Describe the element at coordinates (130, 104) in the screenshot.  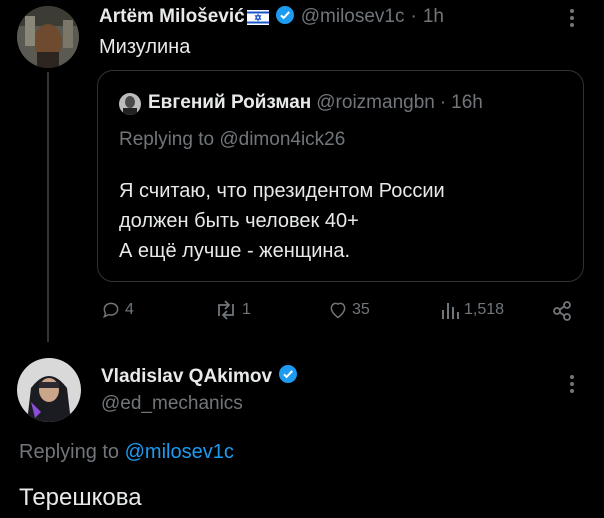
I see `avatar-roizman` at that location.